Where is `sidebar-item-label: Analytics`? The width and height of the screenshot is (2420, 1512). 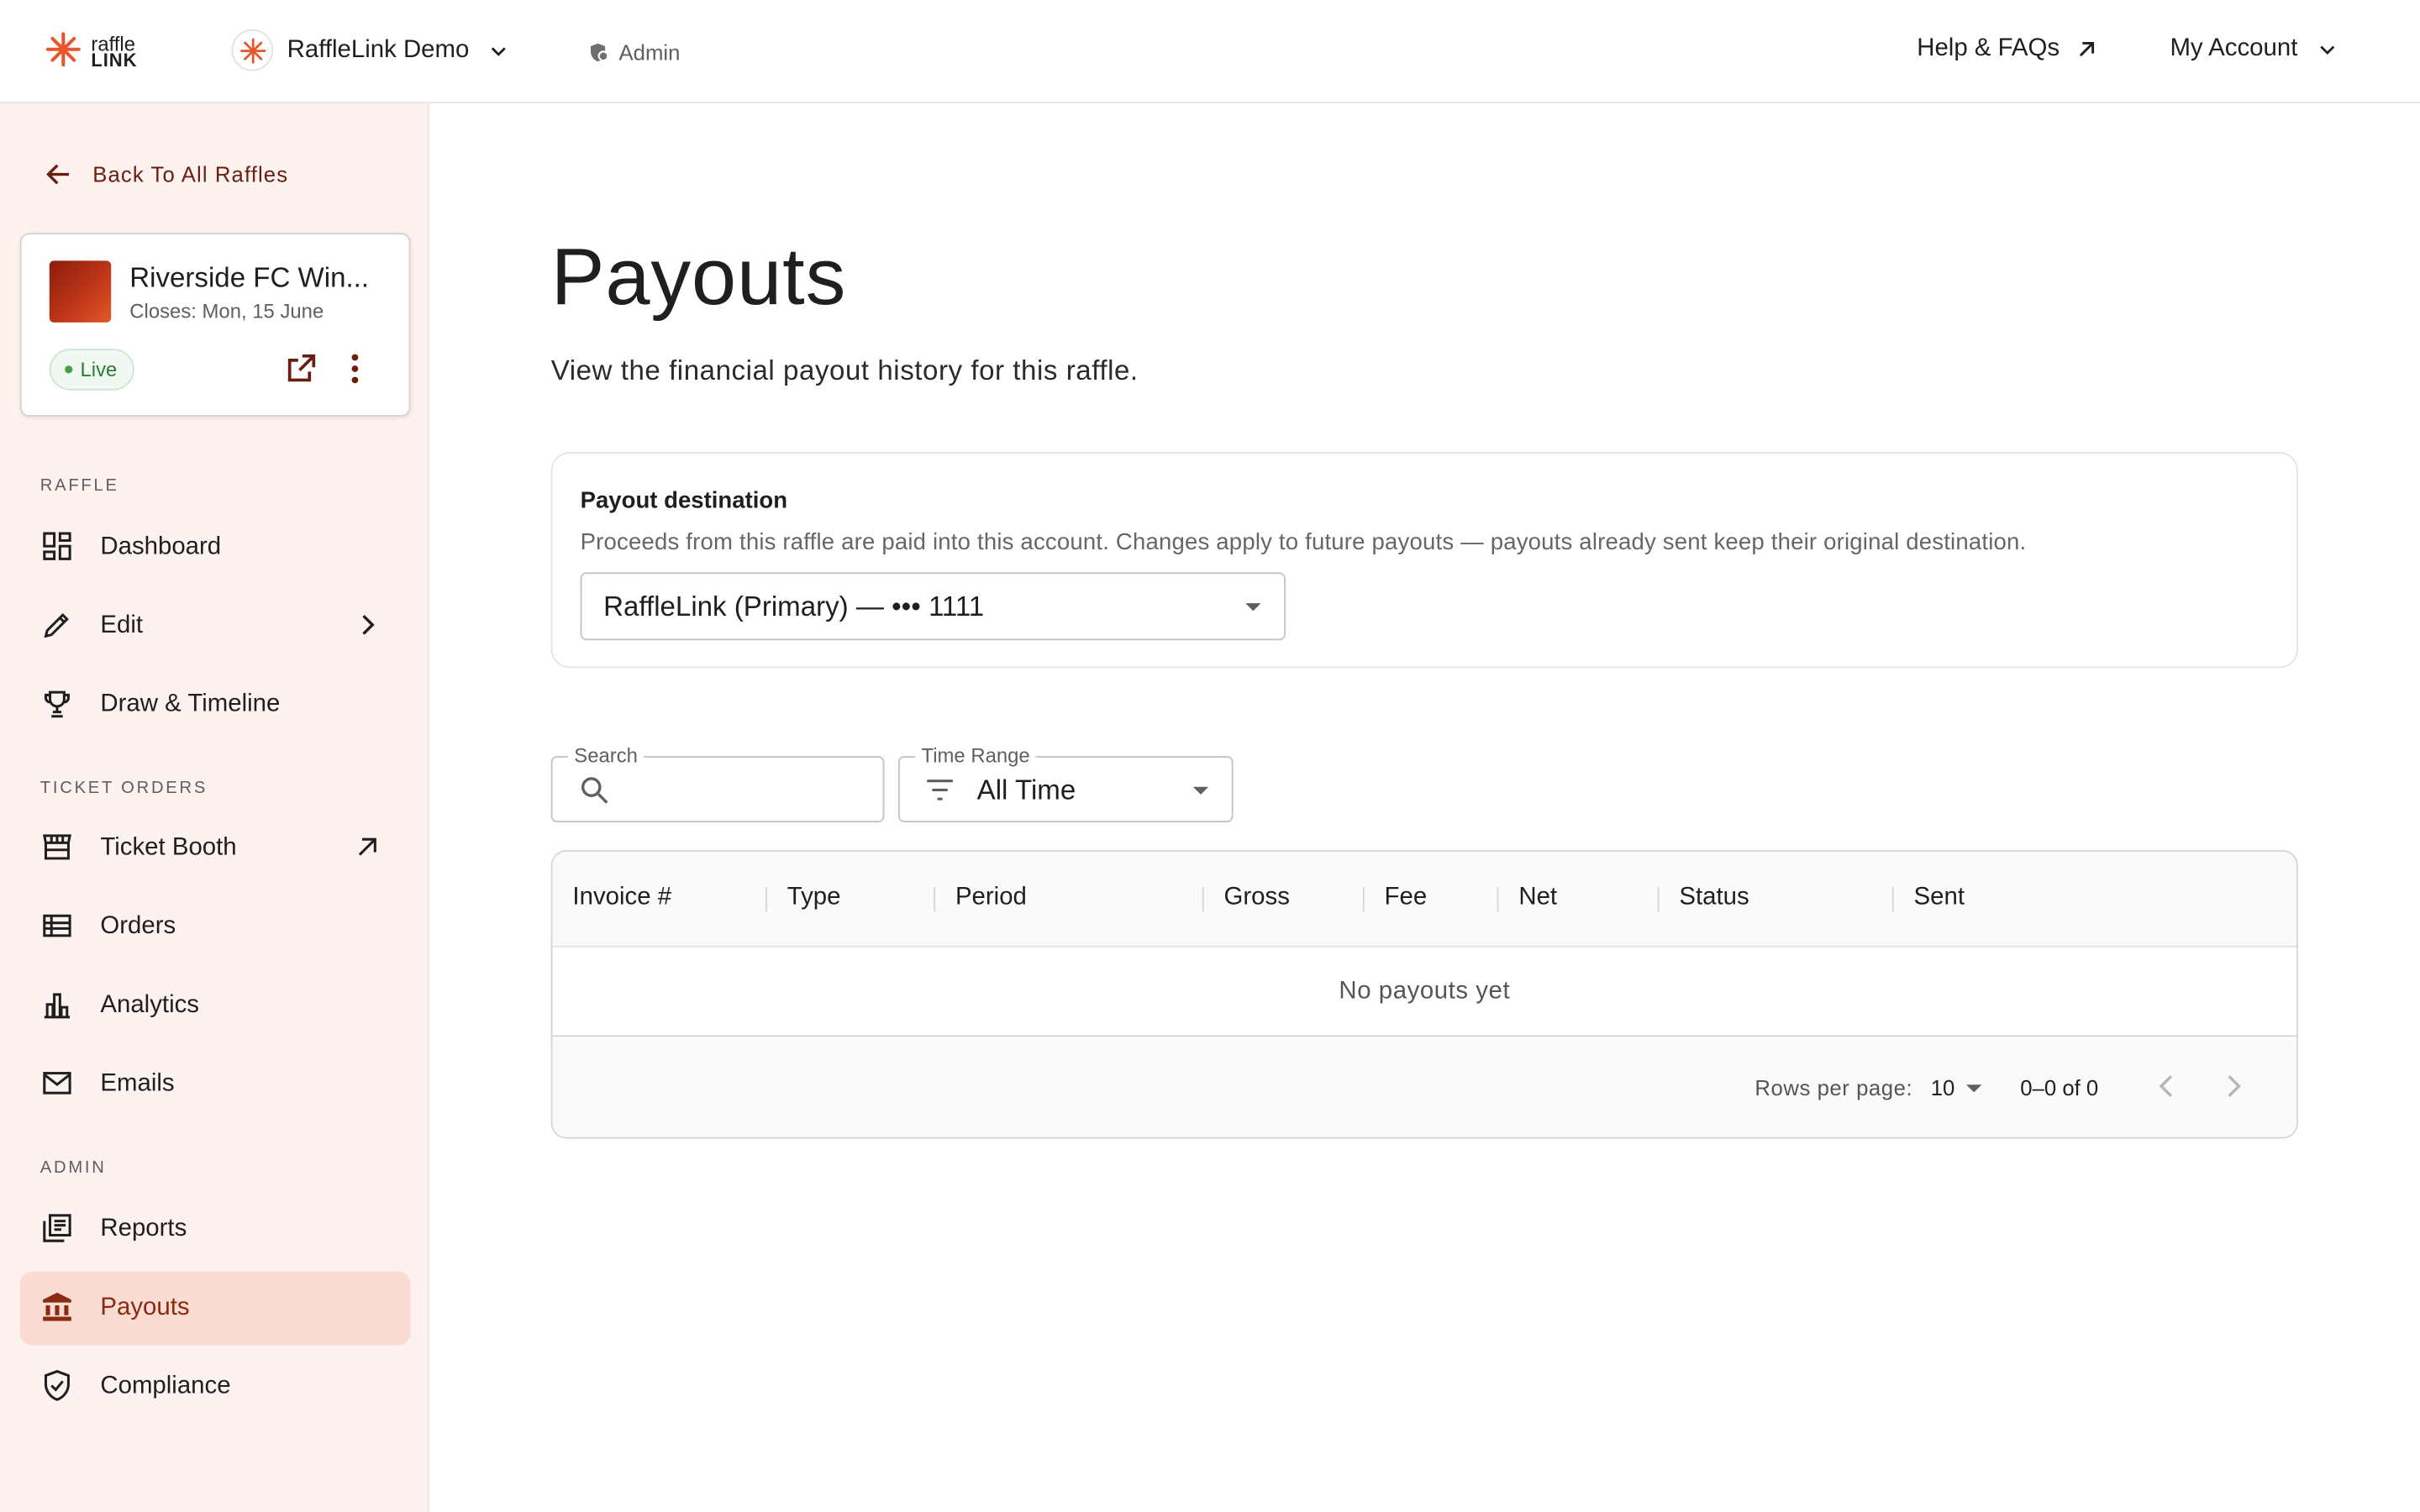 sidebar-item-label: Analytics is located at coordinates (149, 1005).